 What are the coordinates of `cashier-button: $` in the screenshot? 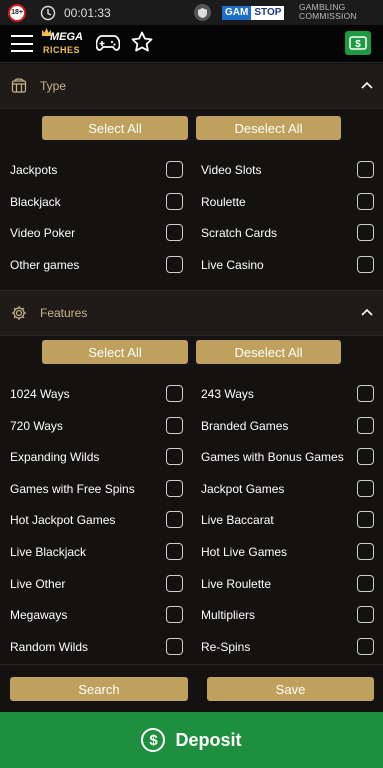 It's located at (358, 43).